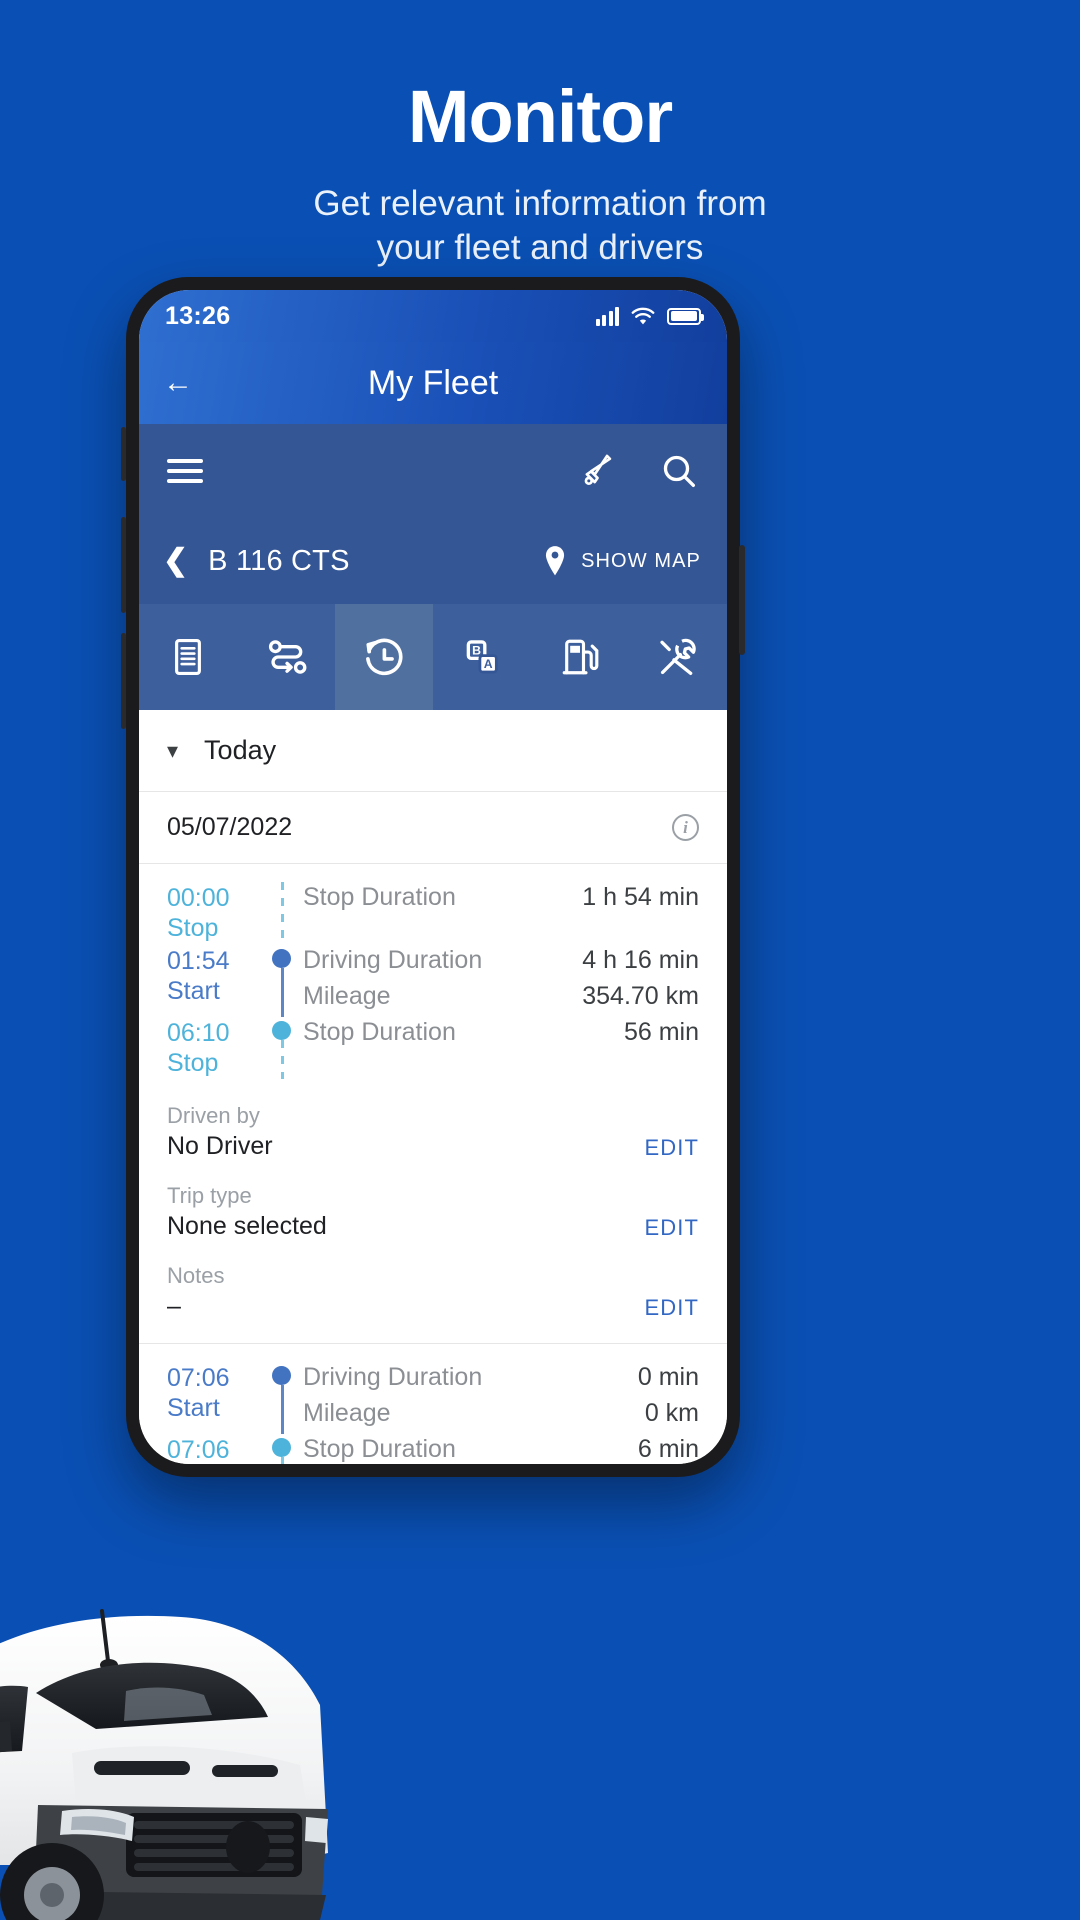  Describe the element at coordinates (164, 1764) in the screenshot. I see `van-image` at that location.